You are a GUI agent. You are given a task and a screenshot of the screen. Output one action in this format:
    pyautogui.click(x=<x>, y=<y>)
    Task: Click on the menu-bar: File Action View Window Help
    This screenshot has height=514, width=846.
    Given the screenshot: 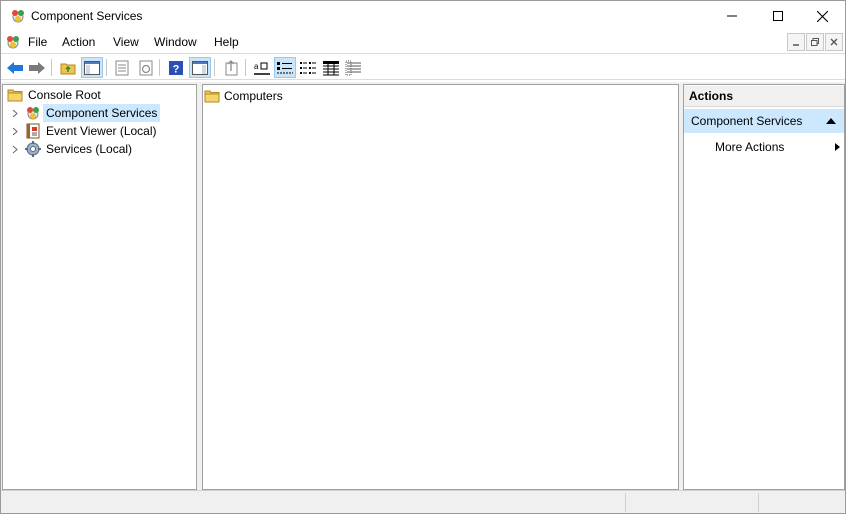 What is the action you would take?
    pyautogui.click(x=423, y=42)
    